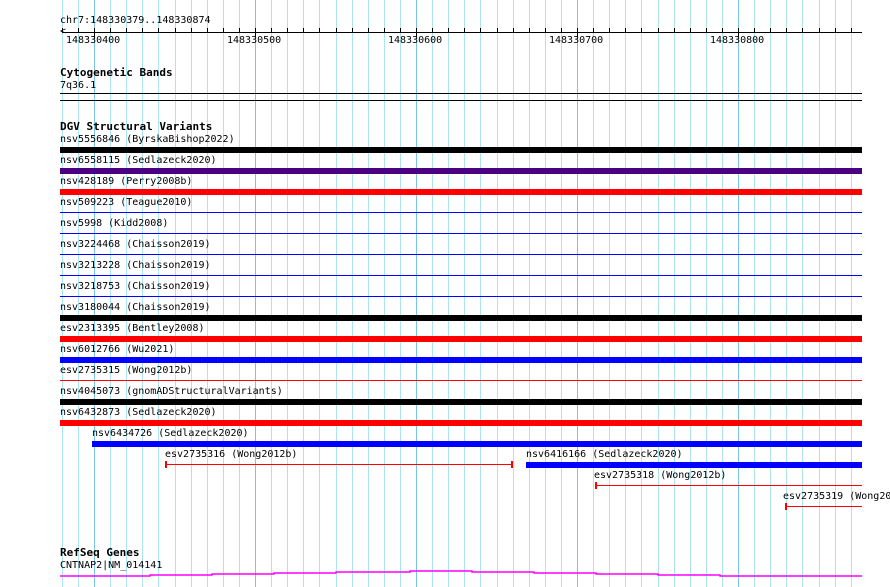 The image size is (890, 587). I want to click on location-label: chr7:148330379..148330874, so click(135, 20).